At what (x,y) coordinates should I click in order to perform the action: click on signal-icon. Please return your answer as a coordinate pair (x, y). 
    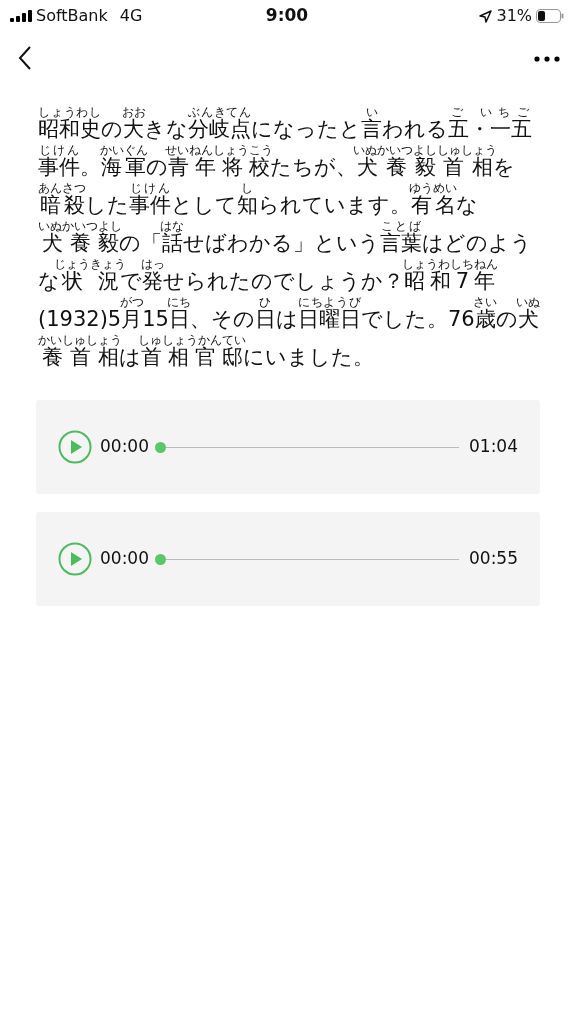
    Looking at the image, I should click on (21, 16).